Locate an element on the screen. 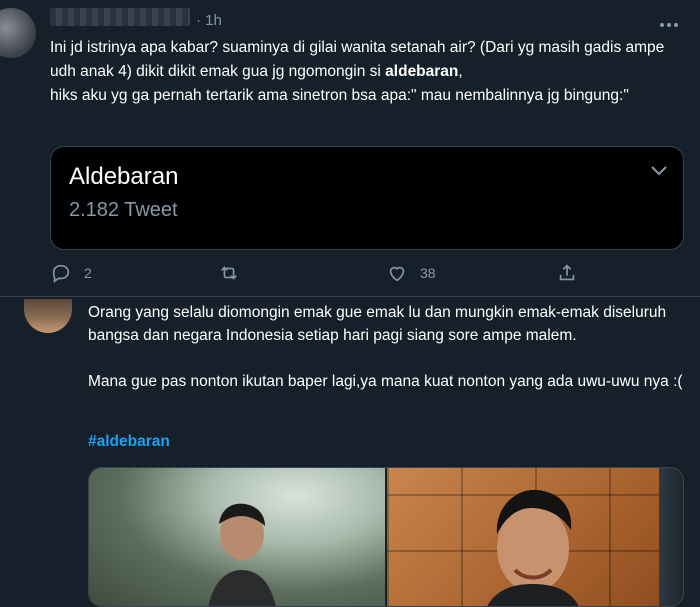 This screenshot has width=700, height=607. share-button is located at coordinates (573, 273).